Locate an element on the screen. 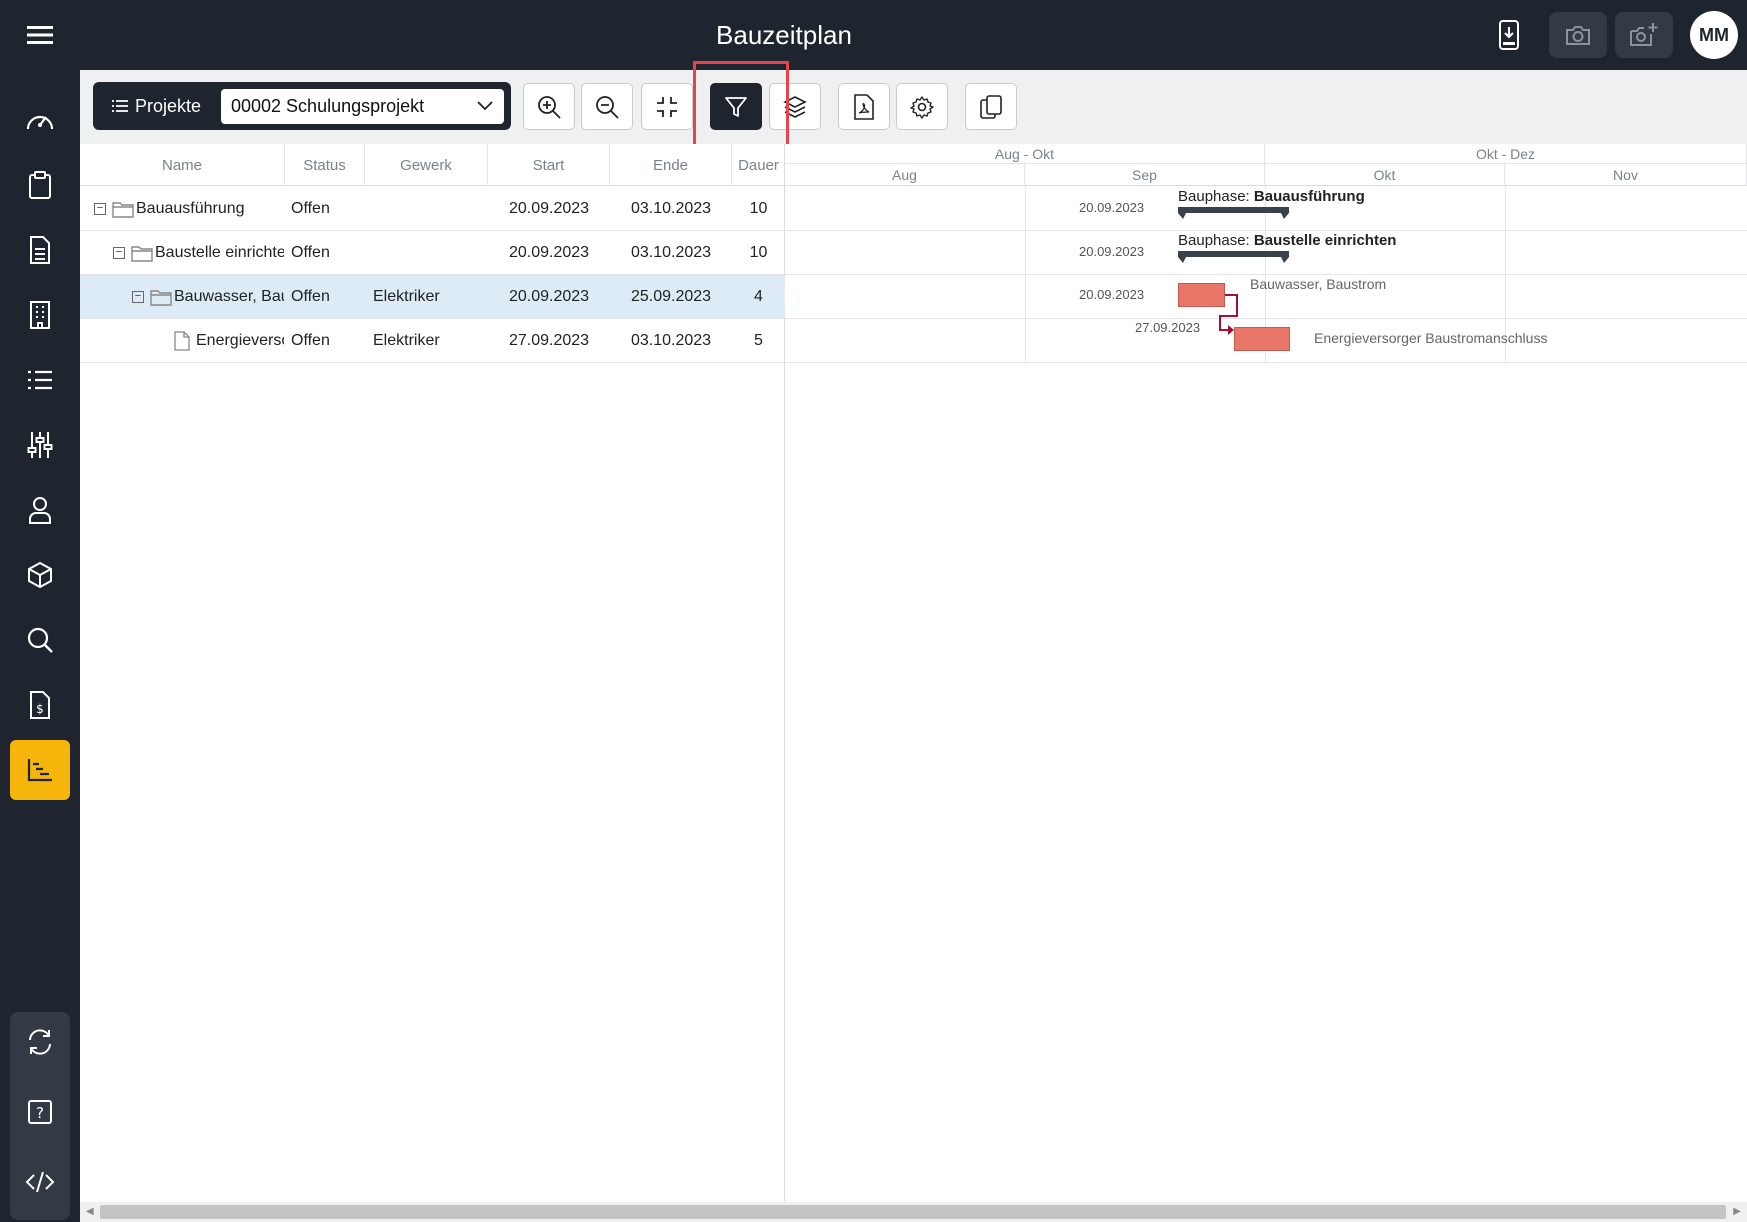 The height and width of the screenshot is (1222, 1747). column-header-end: Ende is located at coordinates (671, 165).